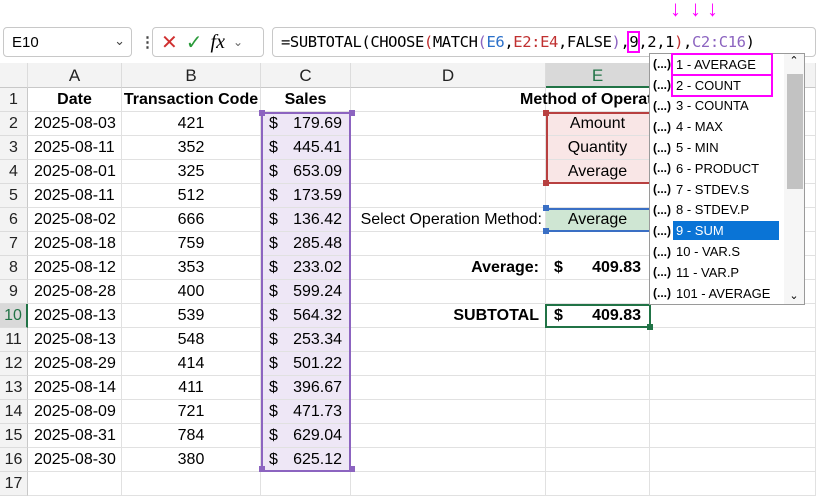 The image size is (816, 499). I want to click on row-header-3: 3, so click(14, 148).